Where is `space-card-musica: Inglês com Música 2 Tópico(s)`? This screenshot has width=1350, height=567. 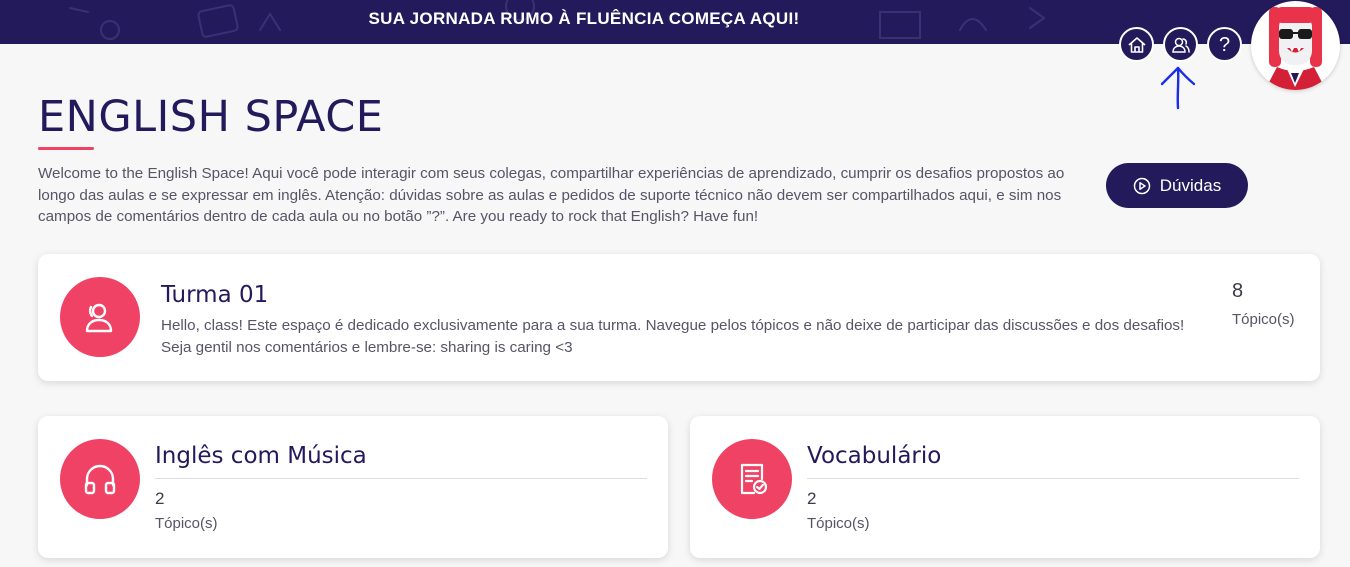 space-card-musica: Inglês com Música 2 Tópico(s) is located at coordinates (353, 487).